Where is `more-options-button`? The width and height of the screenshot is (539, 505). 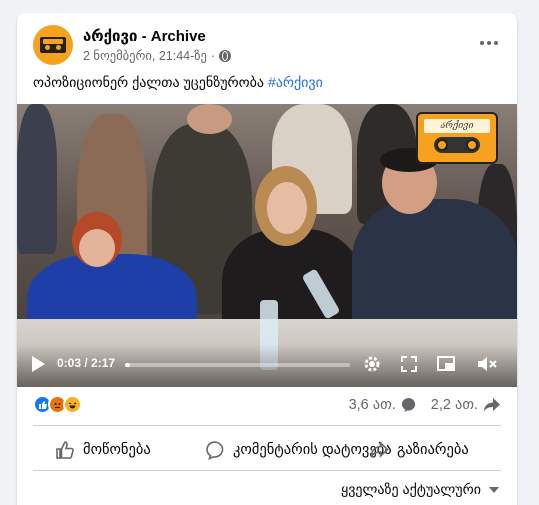
more-options-button is located at coordinates (489, 43).